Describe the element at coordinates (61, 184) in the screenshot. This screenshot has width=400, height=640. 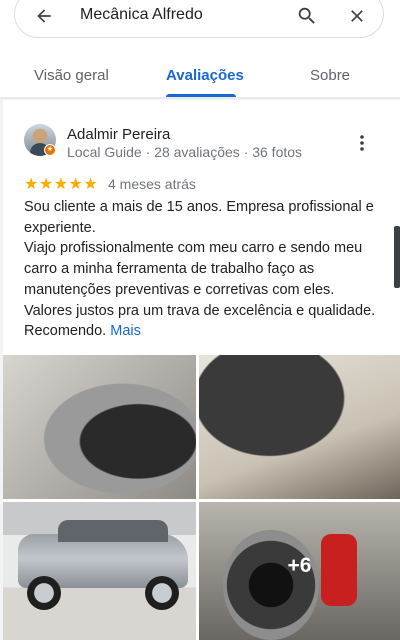
I see `star-rating: ★★★★★` at that location.